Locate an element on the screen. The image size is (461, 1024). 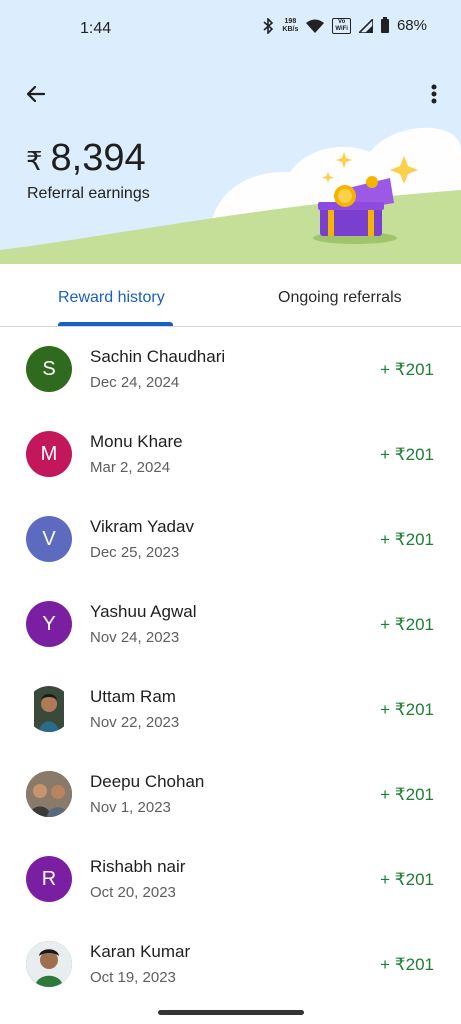
avatar: Y is located at coordinates (49, 624).